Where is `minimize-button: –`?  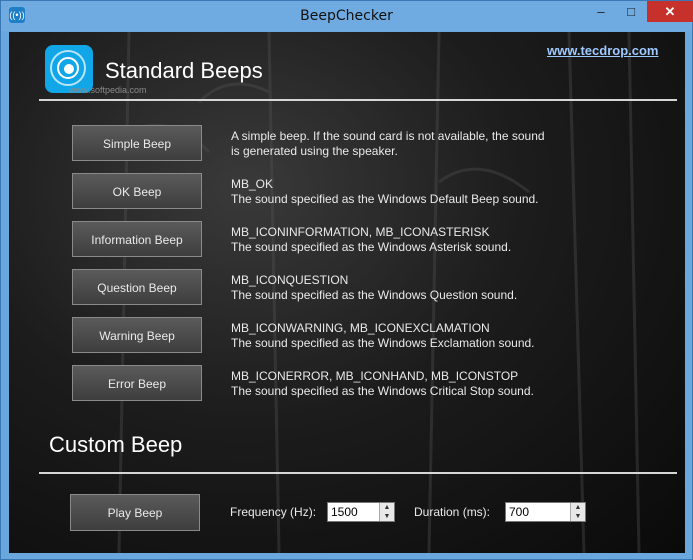
minimize-button: – is located at coordinates (601, 11).